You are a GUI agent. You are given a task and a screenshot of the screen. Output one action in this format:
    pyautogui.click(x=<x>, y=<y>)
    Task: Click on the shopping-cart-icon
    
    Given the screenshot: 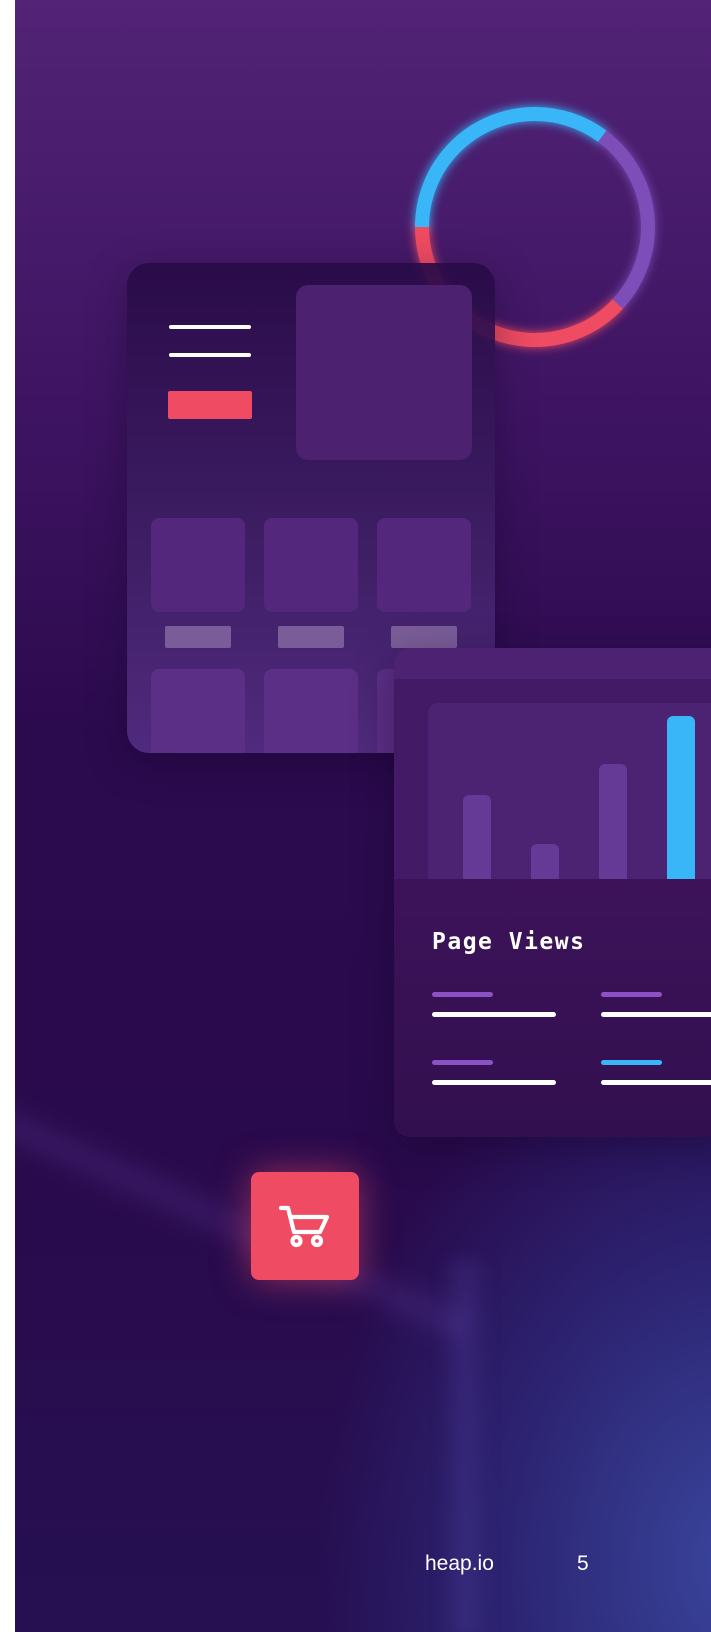 What is the action you would take?
    pyautogui.click(x=304, y=1226)
    